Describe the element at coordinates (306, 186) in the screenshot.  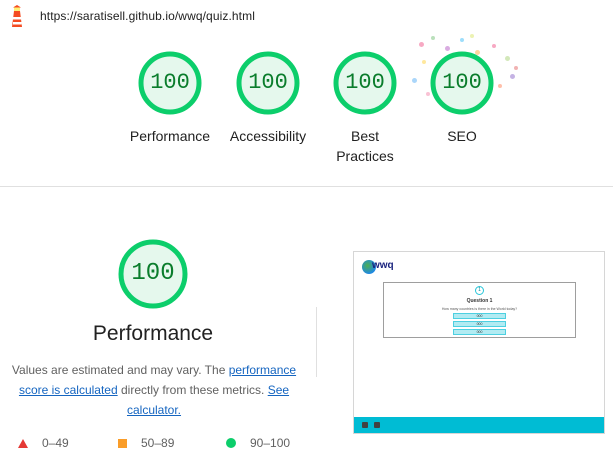
I see `section-divider` at that location.